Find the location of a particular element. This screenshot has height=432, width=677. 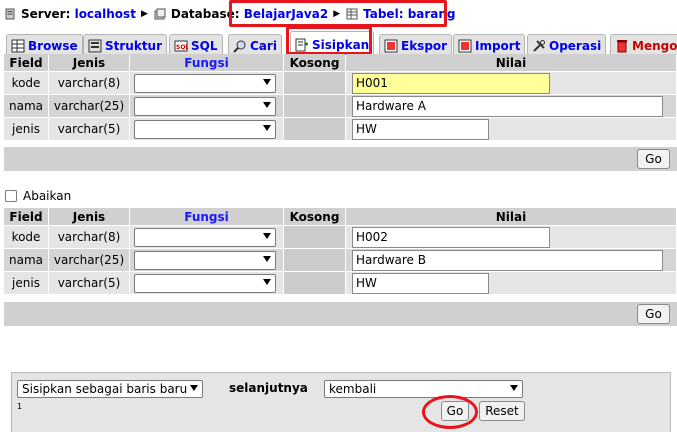

tab-label: Cari is located at coordinates (263, 46).